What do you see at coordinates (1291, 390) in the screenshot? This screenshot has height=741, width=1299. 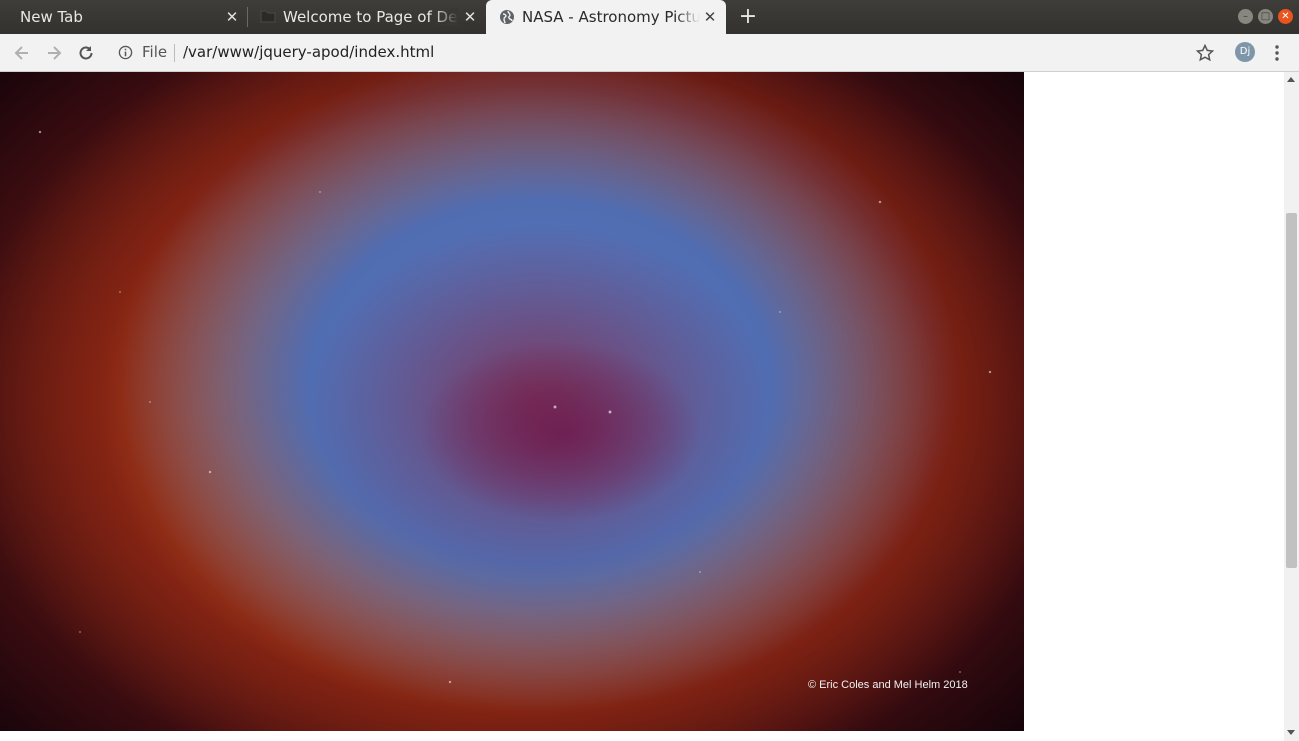 I see `scrollbar-thumb` at bounding box center [1291, 390].